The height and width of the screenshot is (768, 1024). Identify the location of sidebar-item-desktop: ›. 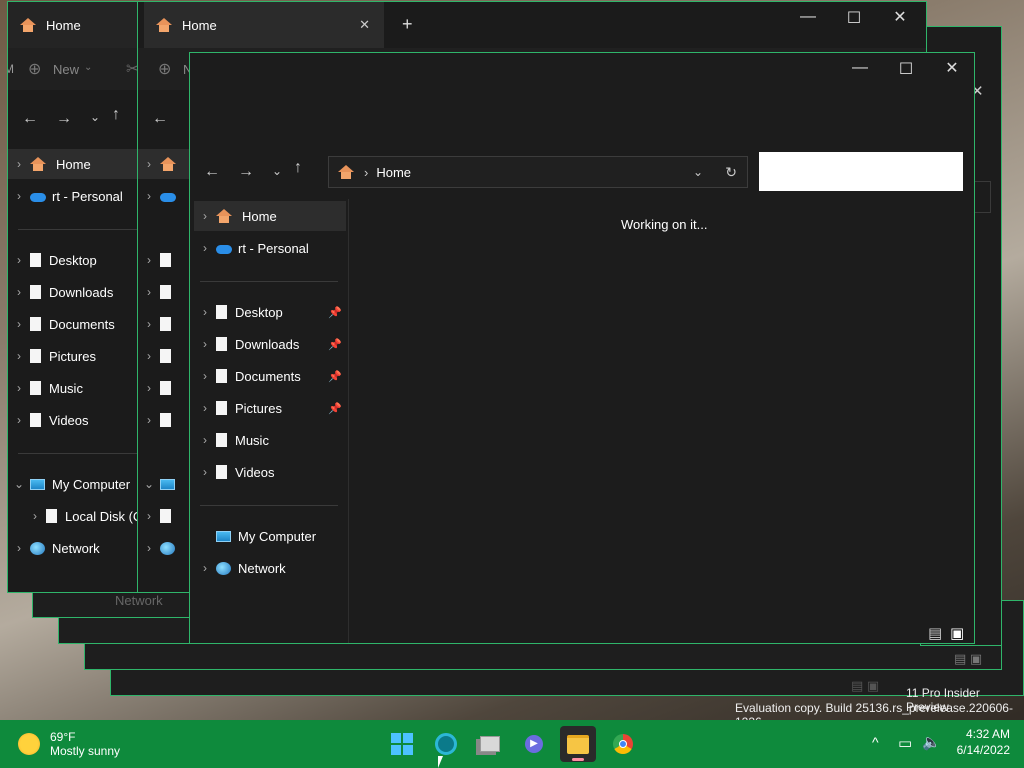
(158, 260).